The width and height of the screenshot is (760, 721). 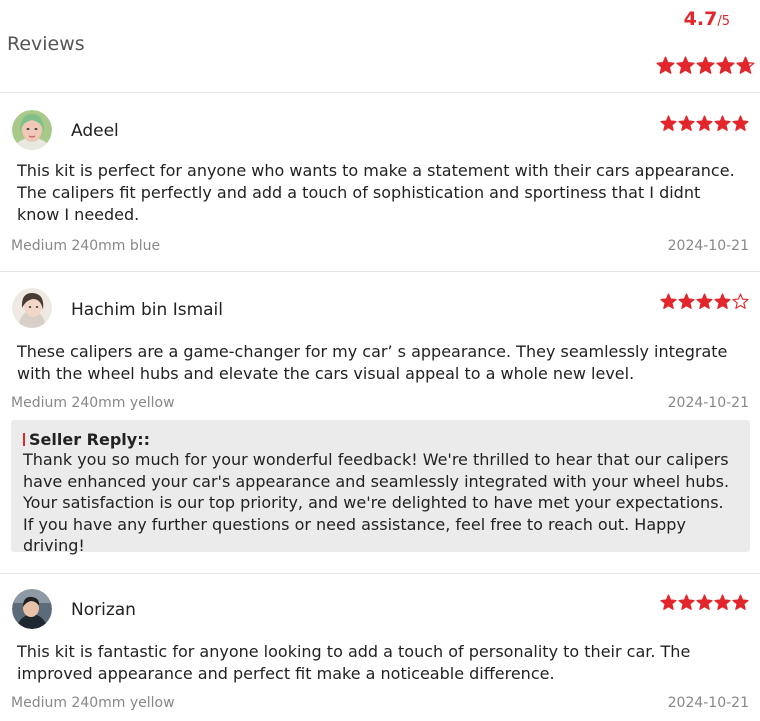 What do you see at coordinates (147, 310) in the screenshot?
I see `reviewer-name: Hachim bin Ismail` at bounding box center [147, 310].